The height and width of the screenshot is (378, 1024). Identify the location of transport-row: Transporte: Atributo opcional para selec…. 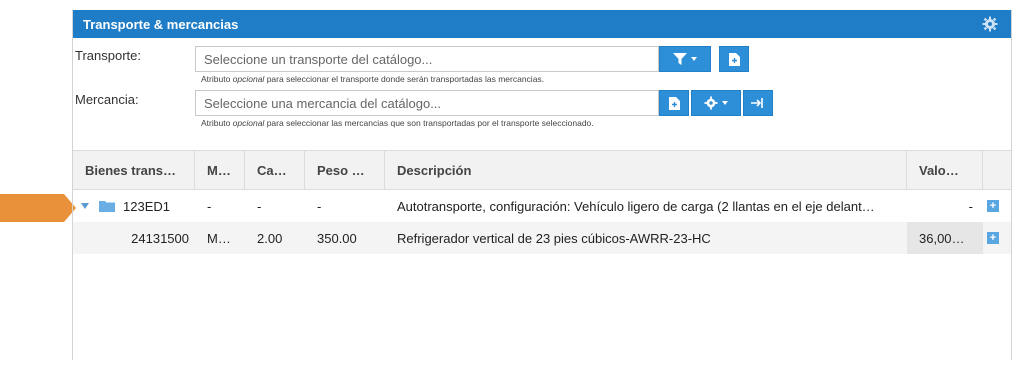
(542, 61).